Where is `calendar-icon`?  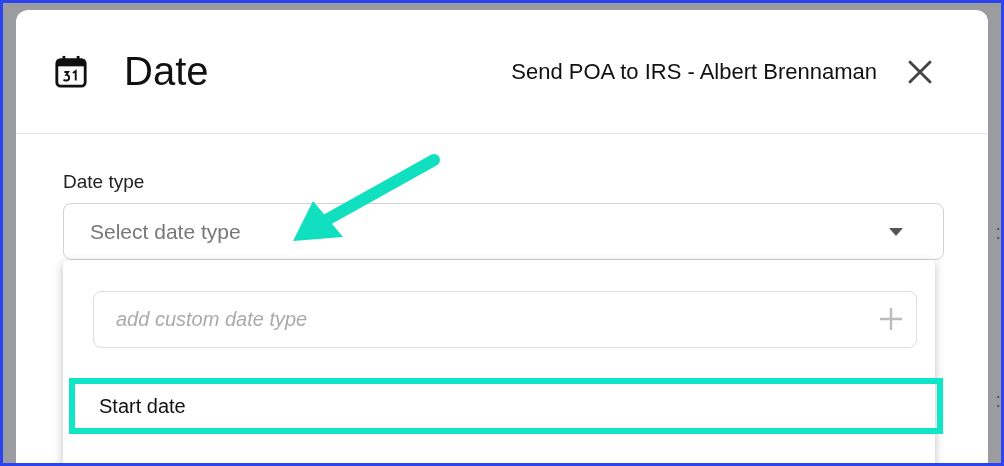
calendar-icon is located at coordinates (71, 71).